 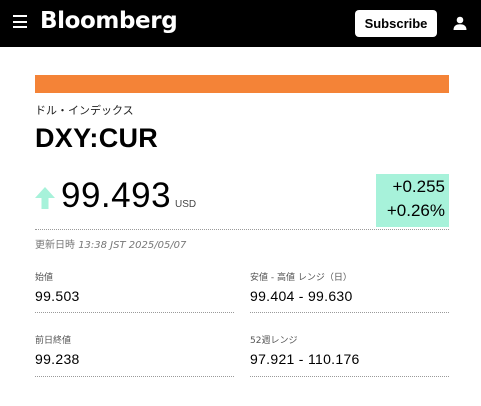 What do you see at coordinates (240, 23) in the screenshot?
I see `top-navigation-bar: Bloomberg Subscribe` at bounding box center [240, 23].